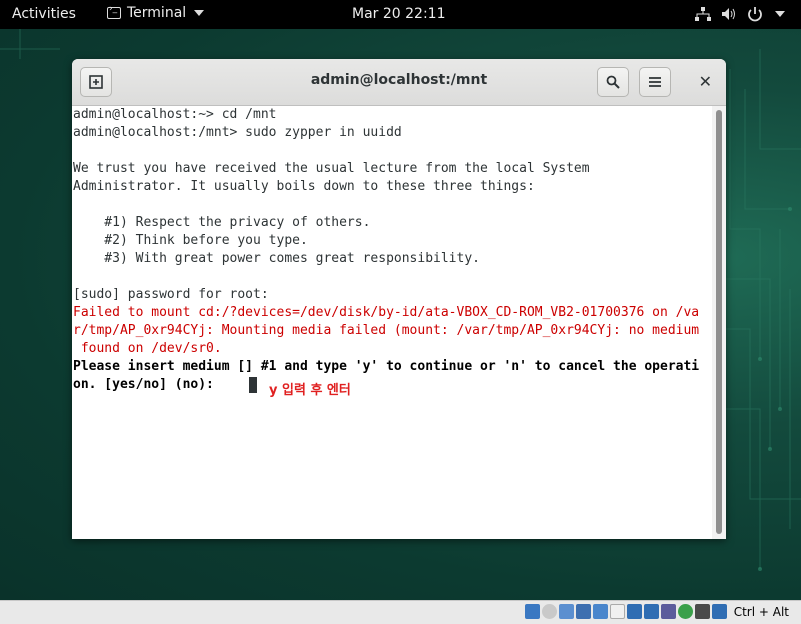  Describe the element at coordinates (728, 14) in the screenshot. I see `volume-icon` at that location.